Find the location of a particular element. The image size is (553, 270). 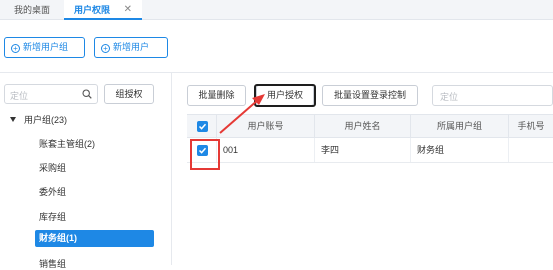

grid-header: 用户账号 用户姓名 所属用户组 手机号 is located at coordinates (370, 126).